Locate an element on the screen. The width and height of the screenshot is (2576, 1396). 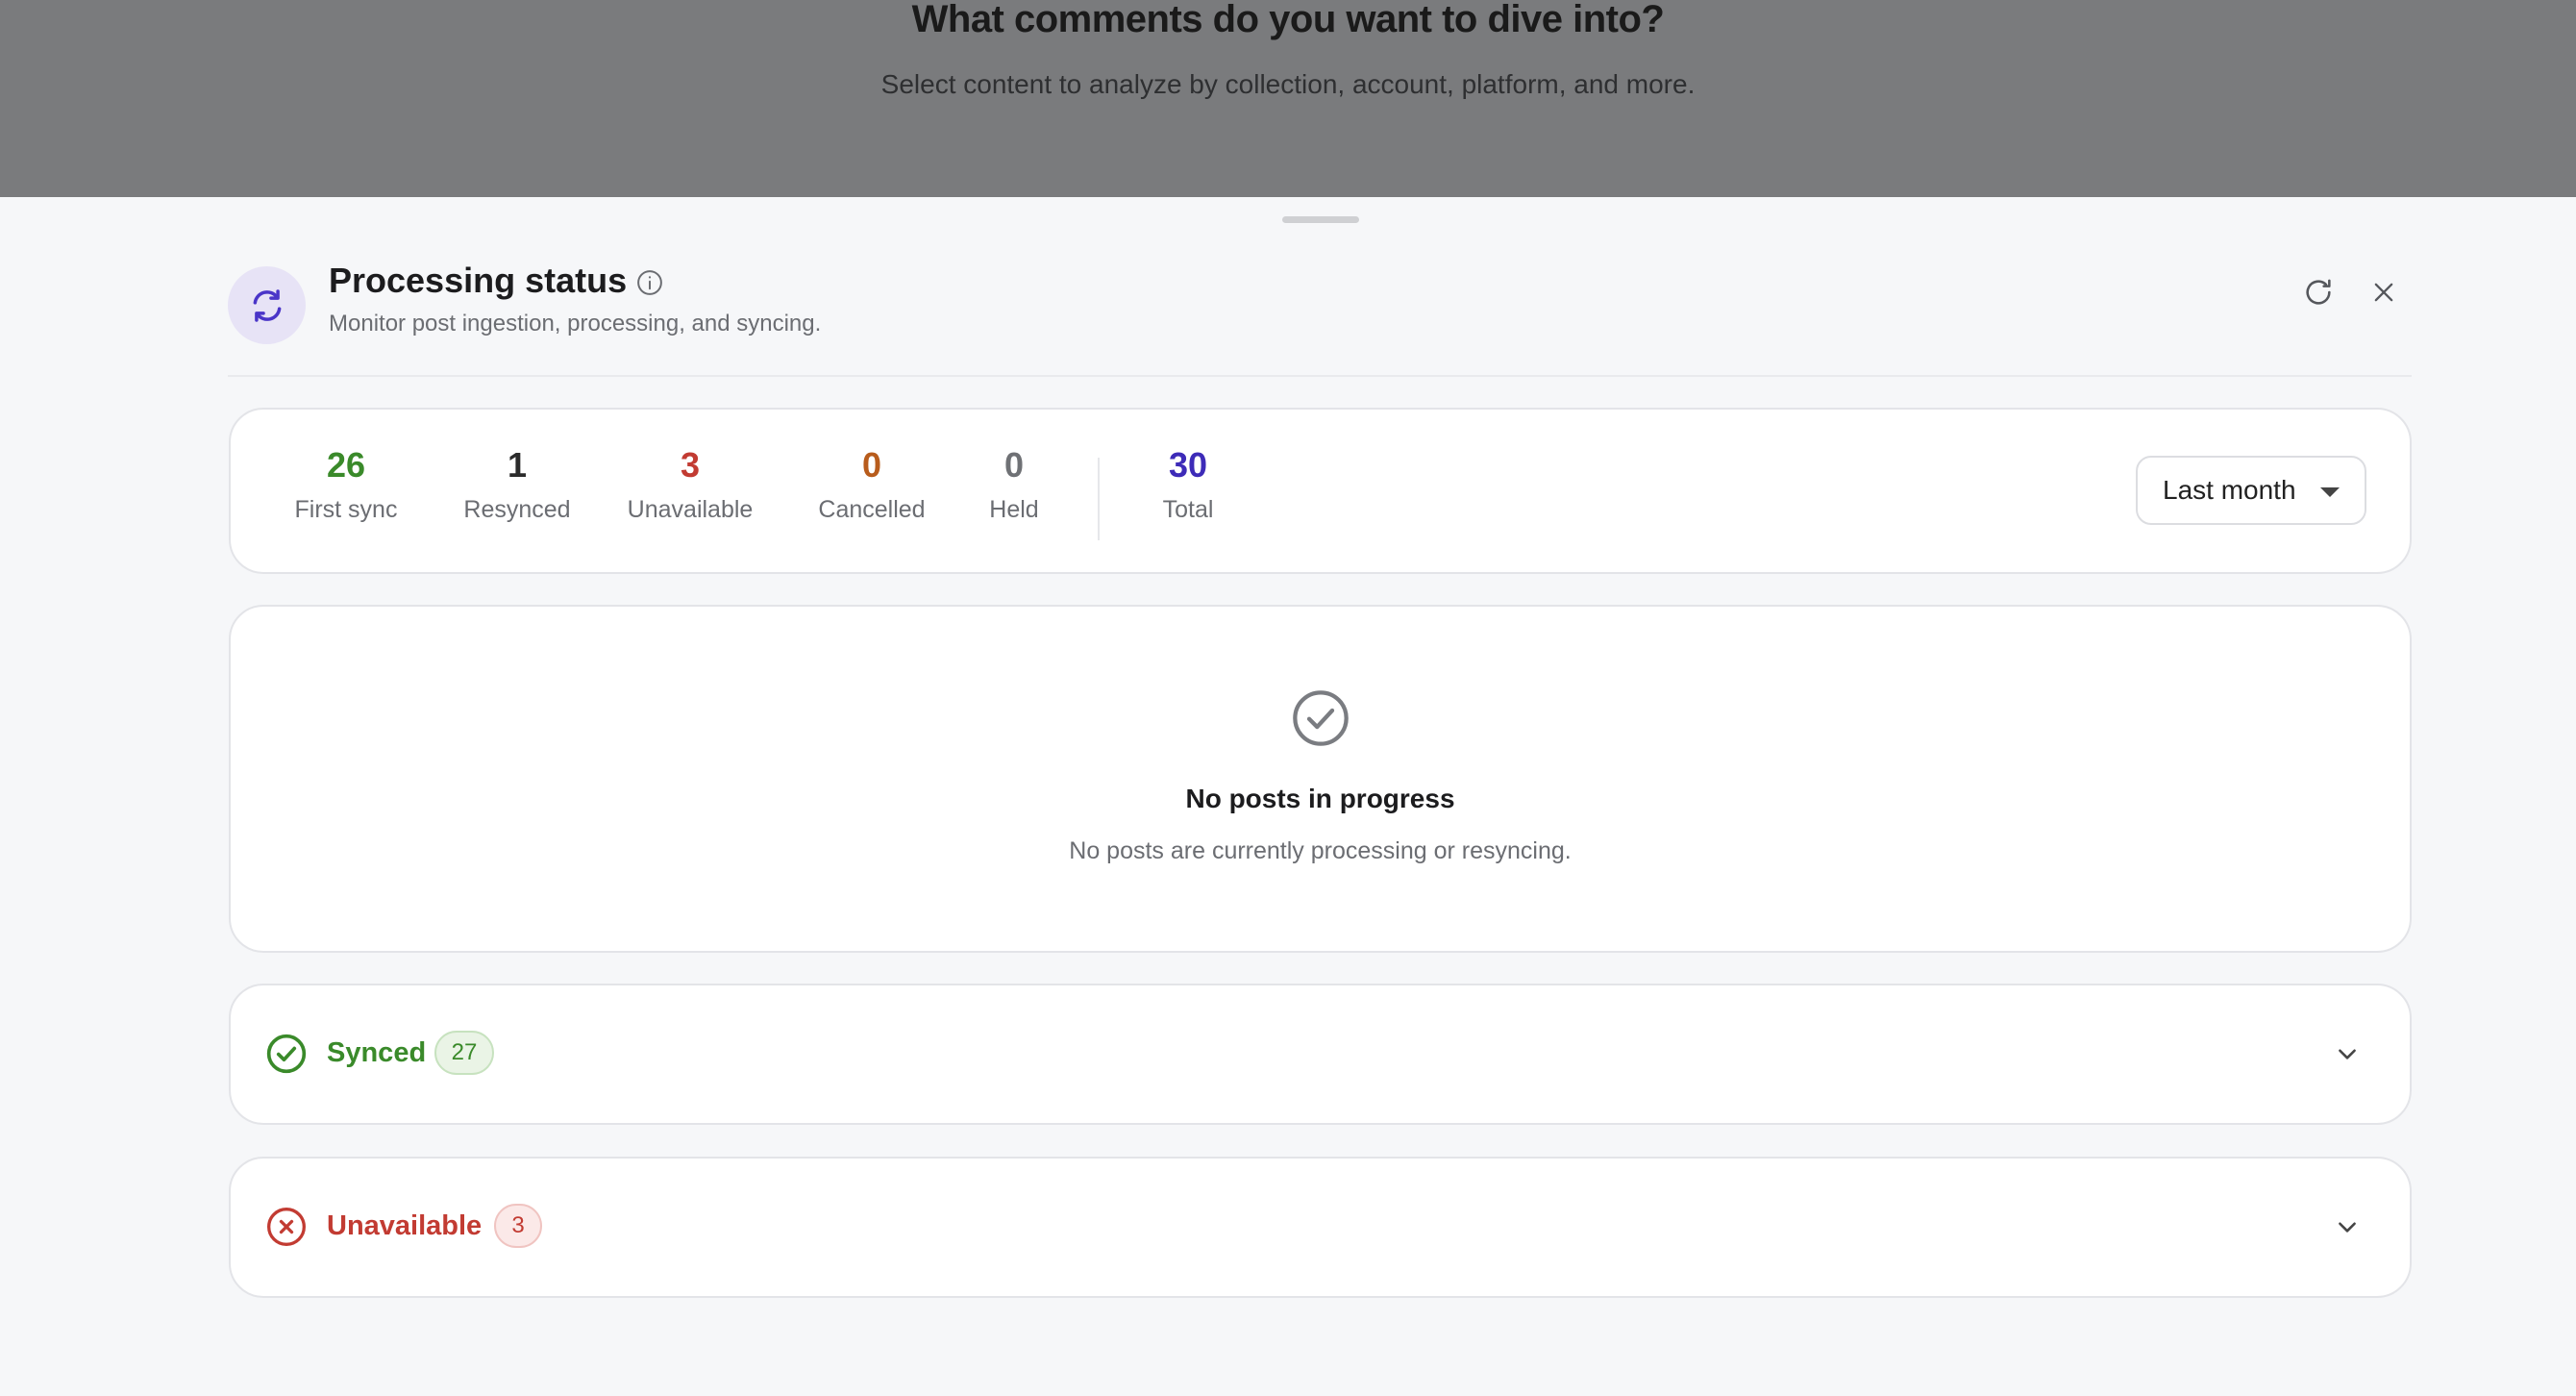
stats-divider is located at coordinates (1099, 499).